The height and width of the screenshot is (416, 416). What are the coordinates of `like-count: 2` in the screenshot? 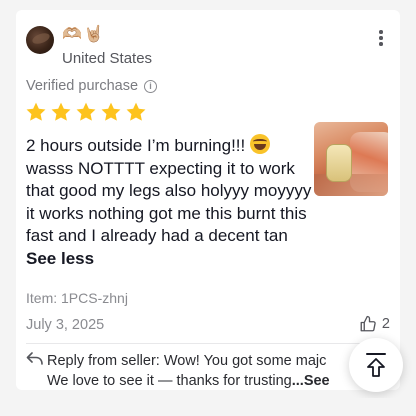 It's located at (385, 324).